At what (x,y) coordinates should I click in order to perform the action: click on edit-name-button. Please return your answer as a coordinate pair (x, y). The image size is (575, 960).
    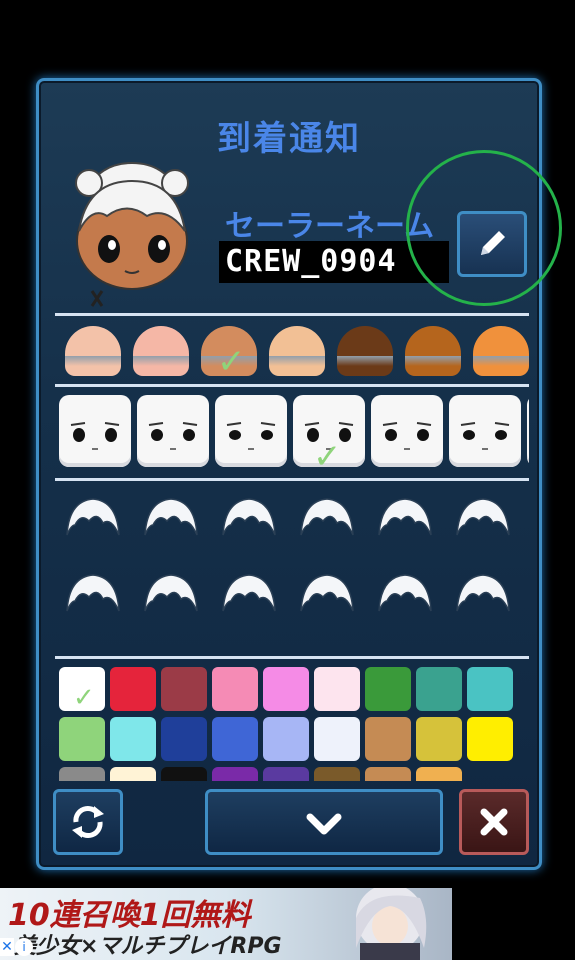
    Looking at the image, I should click on (492, 244).